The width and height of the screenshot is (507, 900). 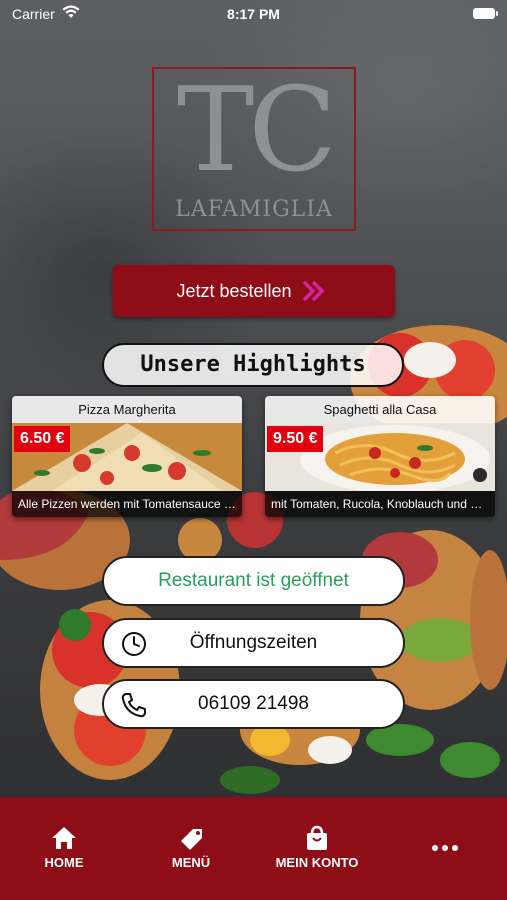 I want to click on opening-hours-button: Öffnungszeiten, so click(x=253, y=643).